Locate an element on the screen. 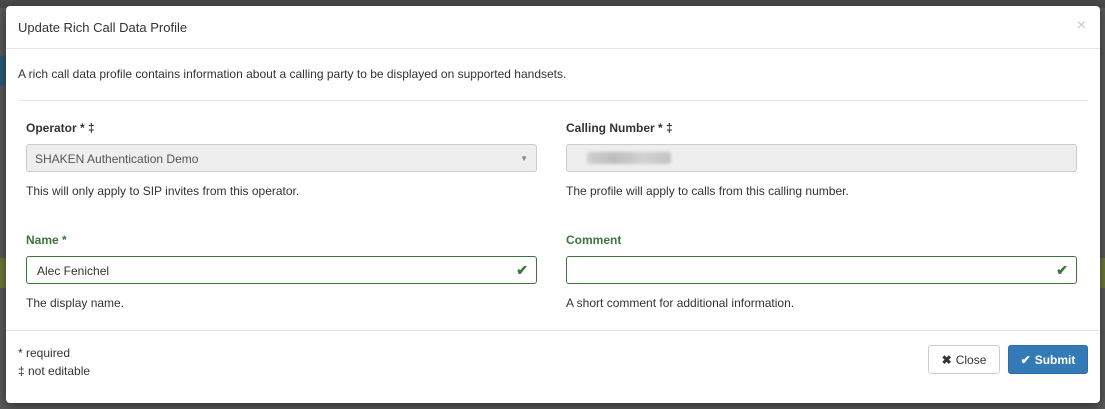 The width and height of the screenshot is (1105, 409). comment-label: Comment is located at coordinates (594, 240).